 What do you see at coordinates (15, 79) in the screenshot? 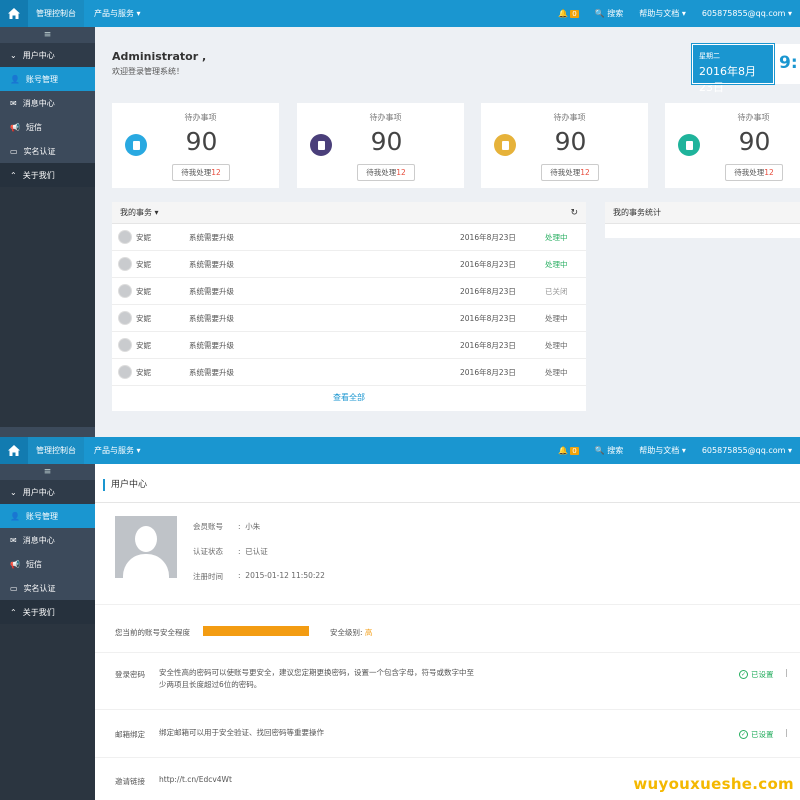
I see `user-icon: 👤` at bounding box center [15, 79].